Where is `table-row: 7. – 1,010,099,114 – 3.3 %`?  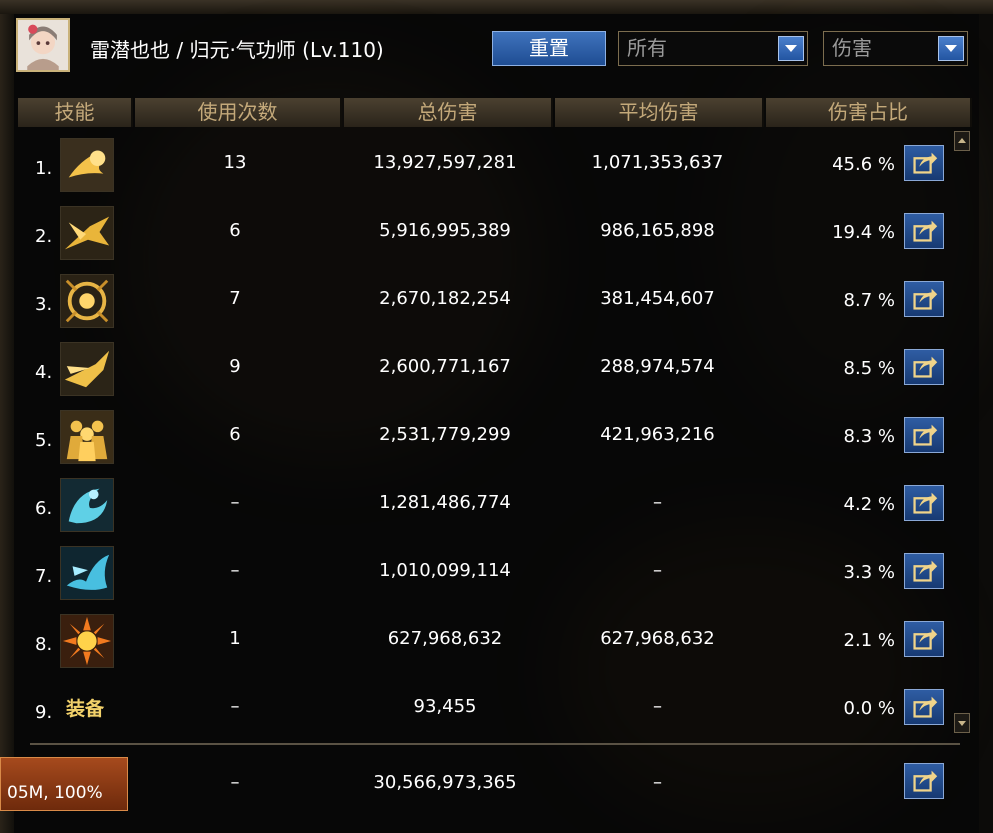
table-row: 7. – 1,010,099,114 – 3.3 % is located at coordinates (480, 574).